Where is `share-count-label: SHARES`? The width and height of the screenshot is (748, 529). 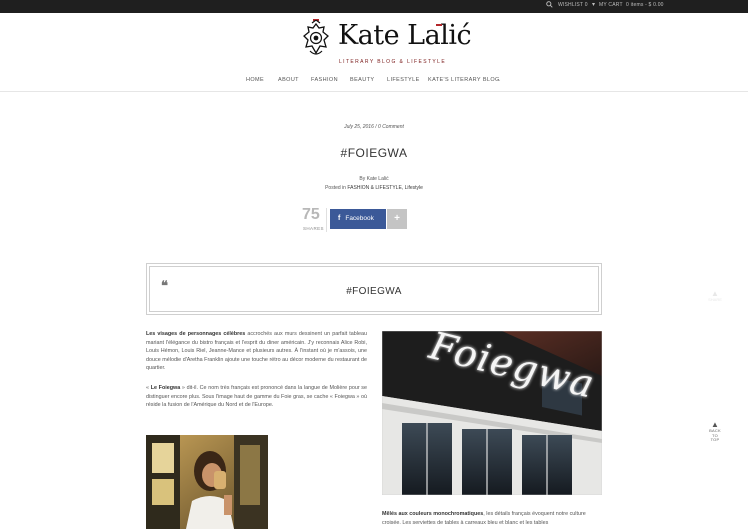 share-count-label: SHARES is located at coordinates (313, 228).